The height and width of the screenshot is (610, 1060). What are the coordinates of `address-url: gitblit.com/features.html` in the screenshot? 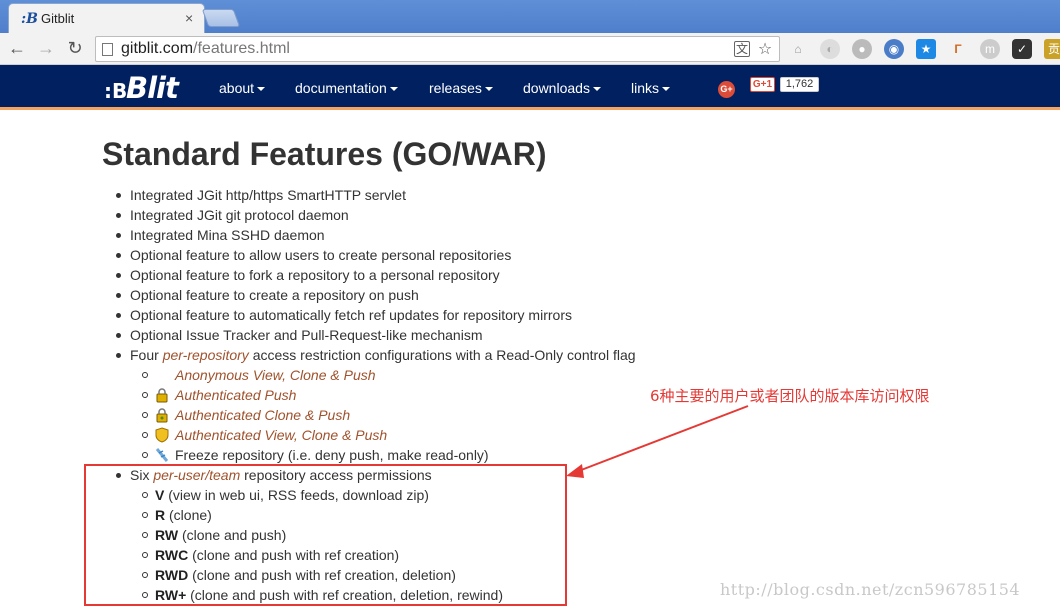 It's located at (205, 48).